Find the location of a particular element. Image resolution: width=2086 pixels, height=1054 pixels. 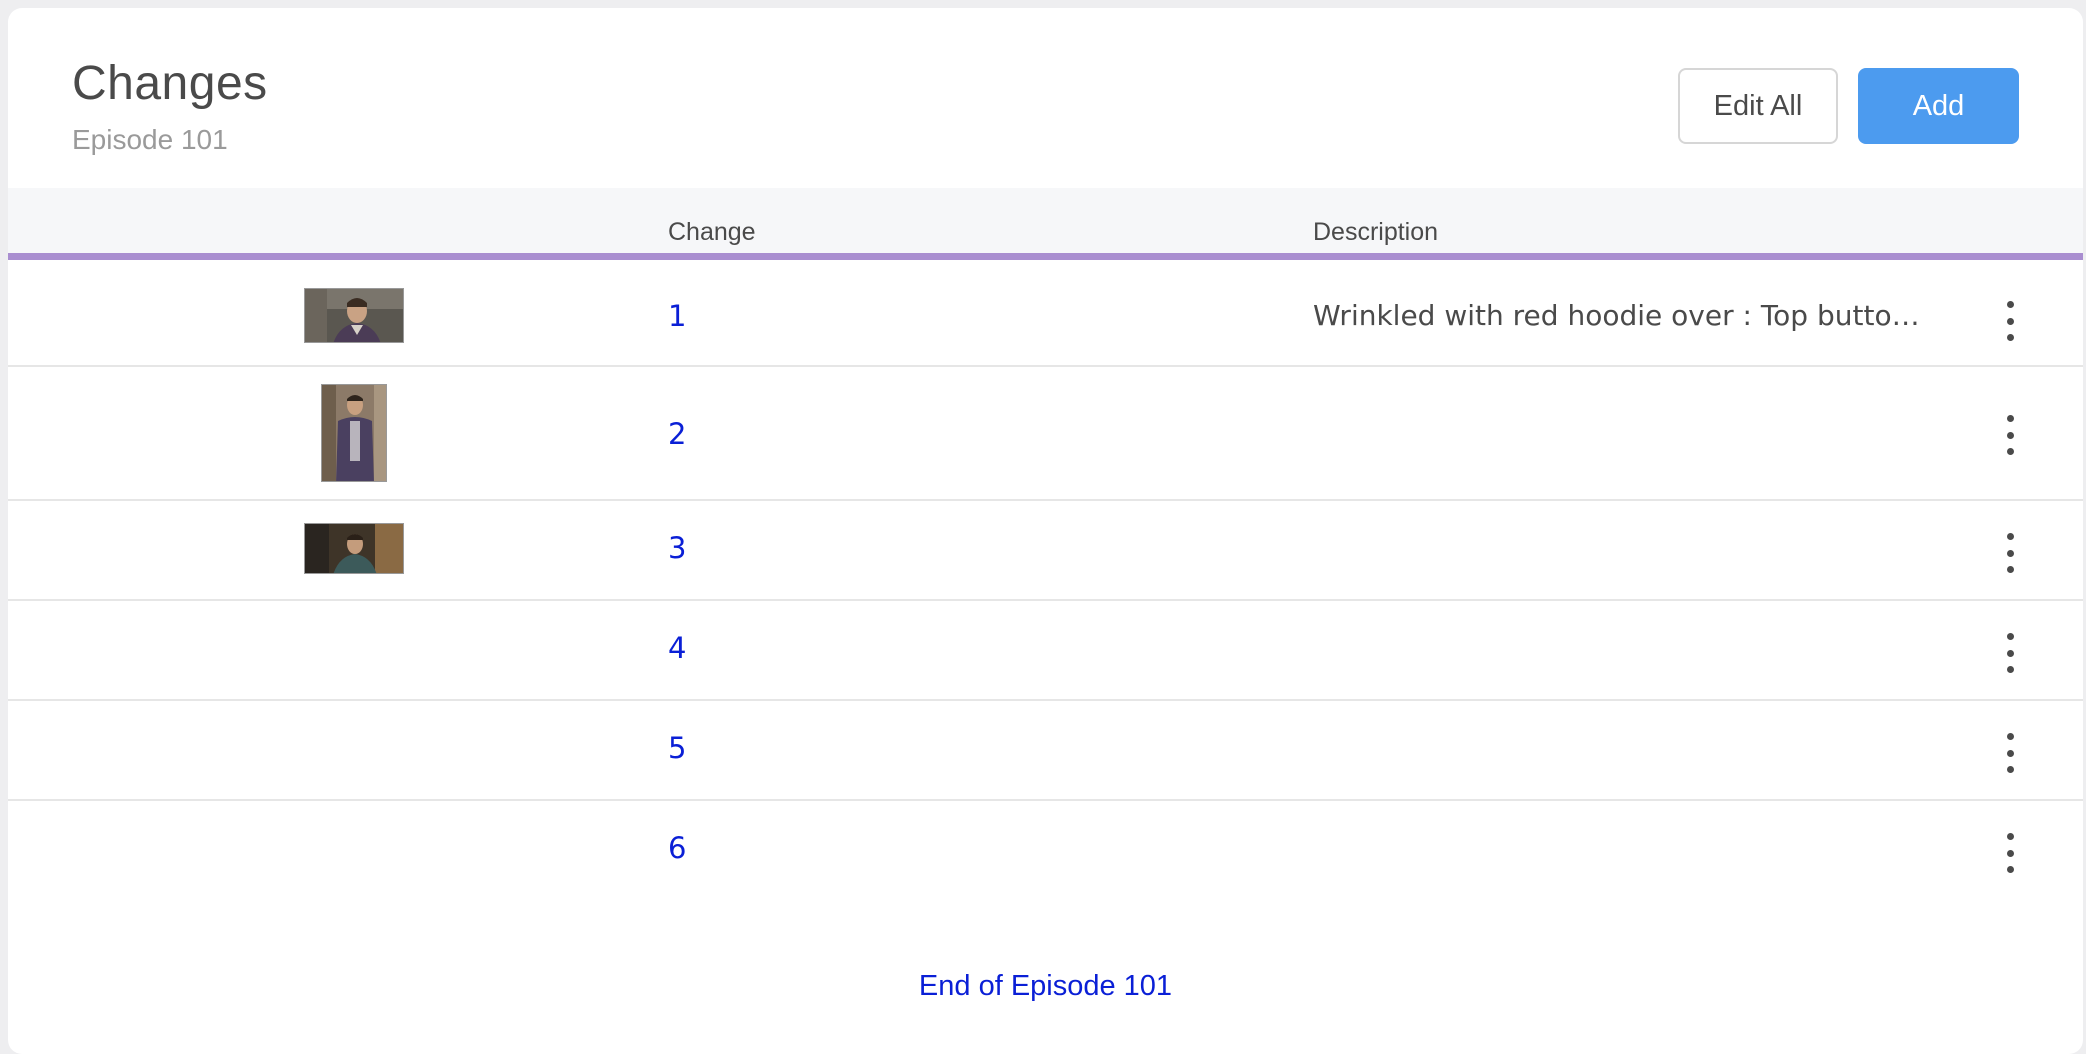

change-link: 5 is located at coordinates (677, 748).